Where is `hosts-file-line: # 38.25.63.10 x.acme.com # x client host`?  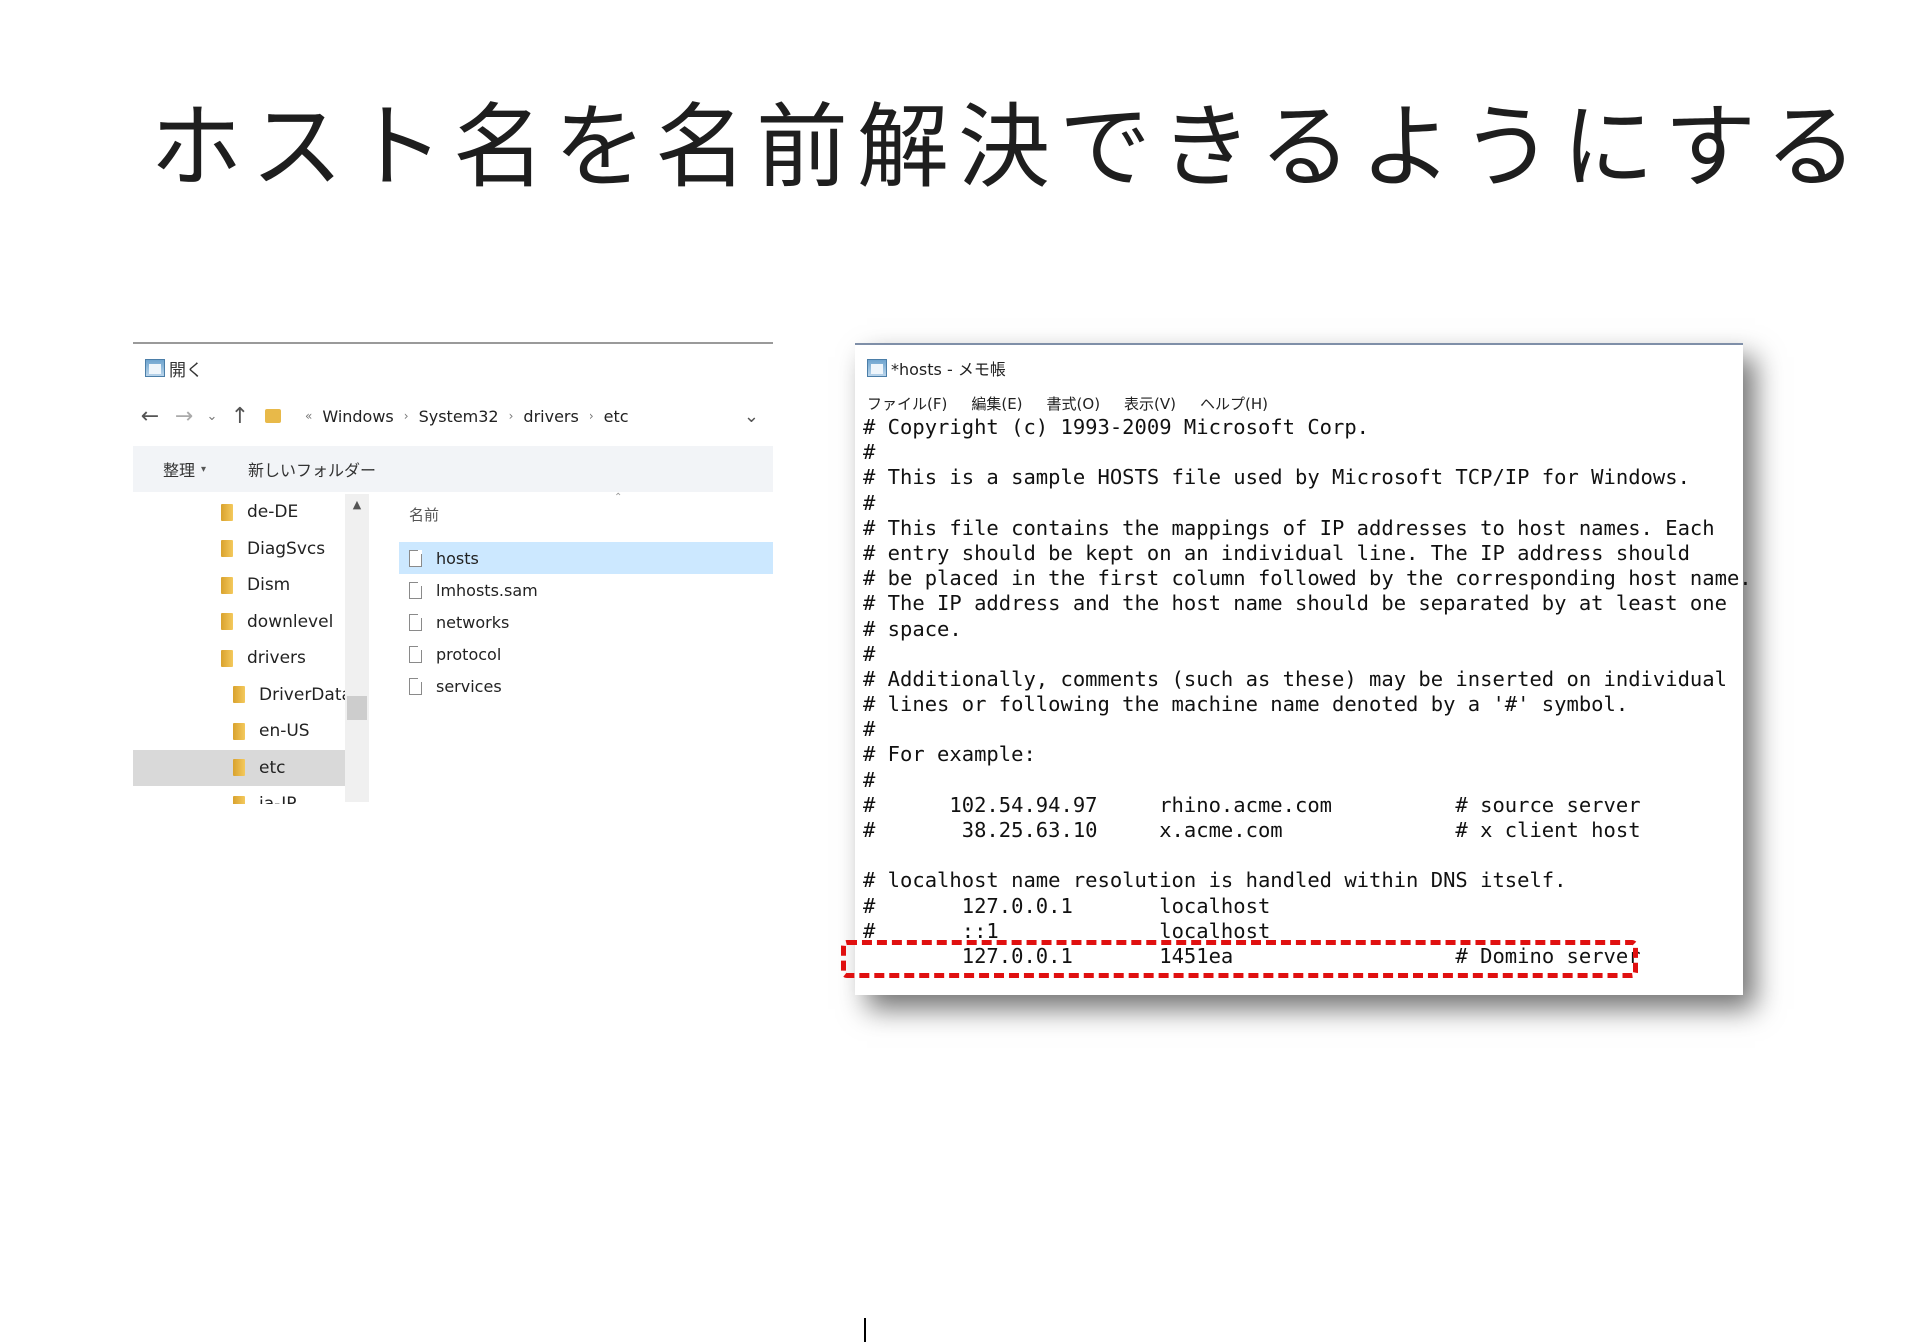 hosts-file-line: # 38.25.63.10 x.acme.com # x client host is located at coordinates (1252, 830).